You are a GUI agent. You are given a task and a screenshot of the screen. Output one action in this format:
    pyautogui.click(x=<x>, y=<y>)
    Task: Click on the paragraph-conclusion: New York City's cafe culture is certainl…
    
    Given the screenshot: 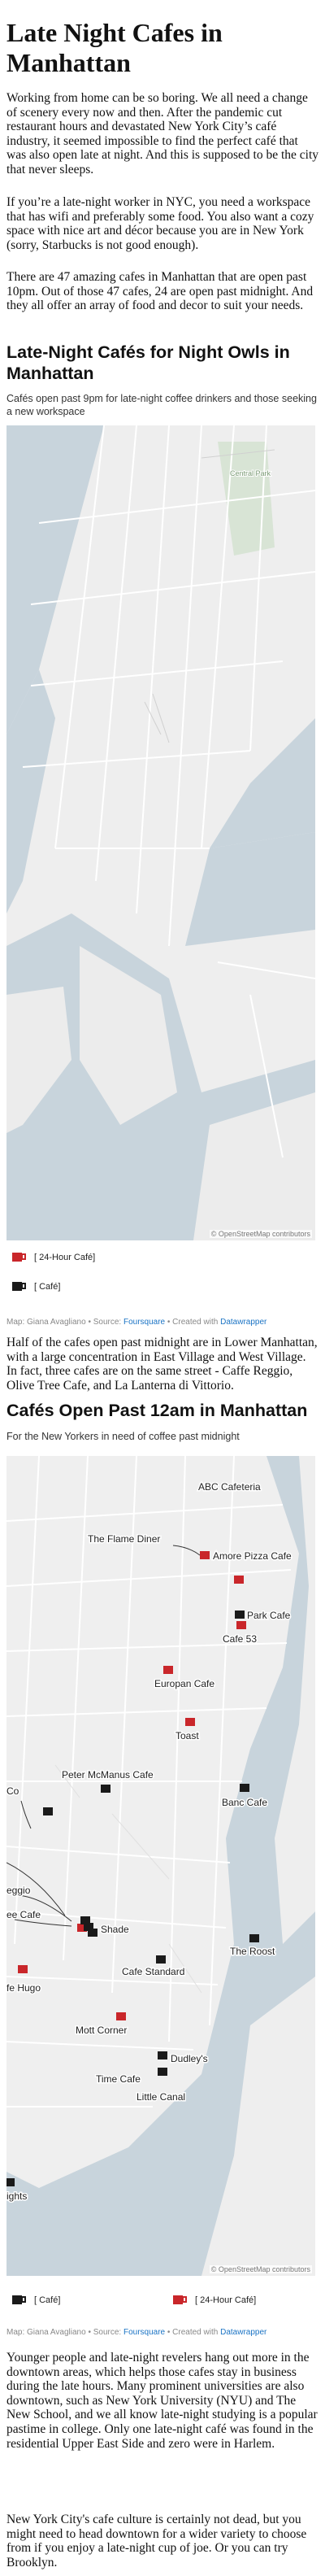 What is the action you would take?
    pyautogui.click(x=156, y=2541)
    